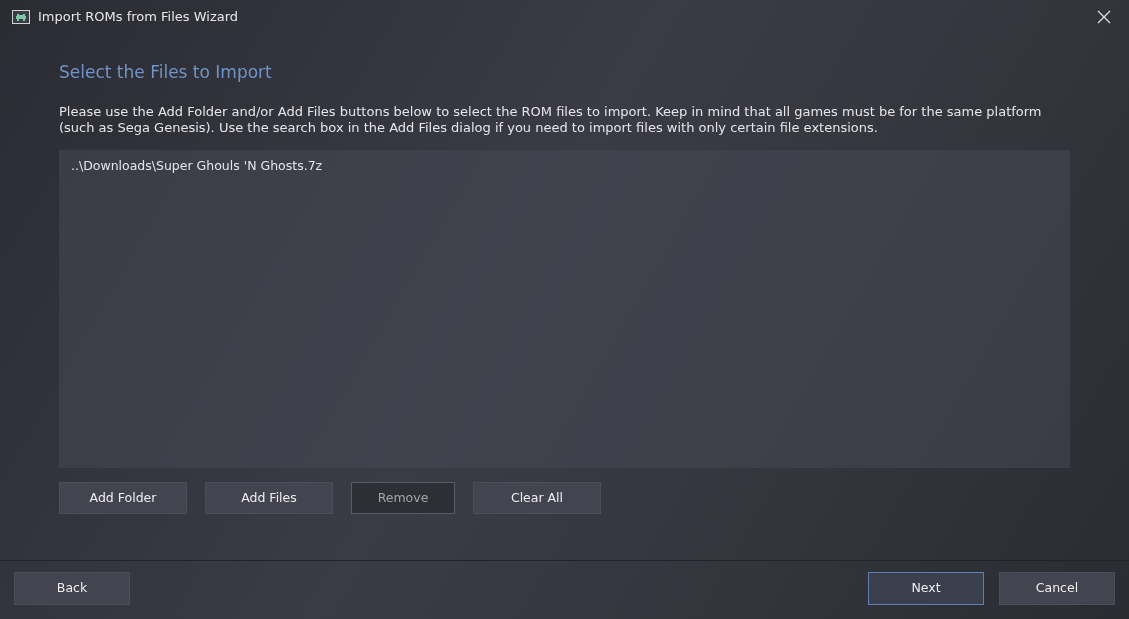  What do you see at coordinates (537, 498) in the screenshot?
I see `list-action-button: Clear All` at bounding box center [537, 498].